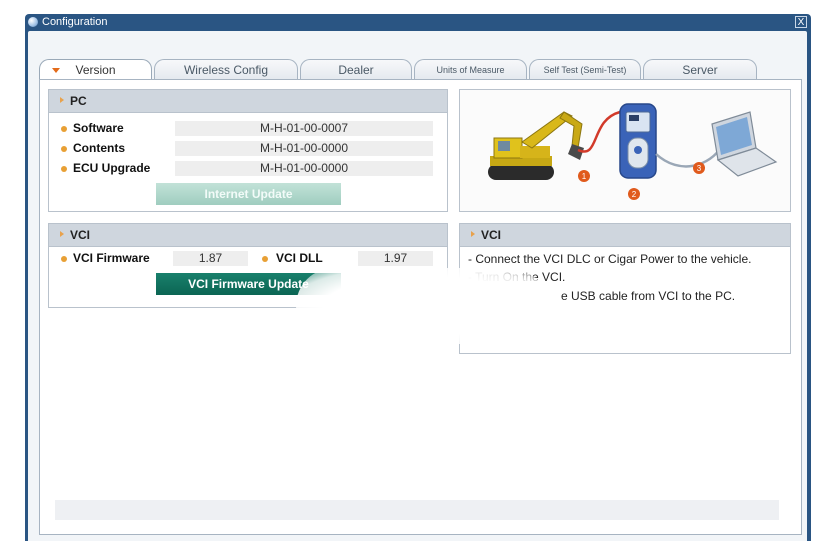 The height and width of the screenshot is (541, 814). I want to click on instruction-line: e USB cable from VCI to the PC., so click(648, 296).